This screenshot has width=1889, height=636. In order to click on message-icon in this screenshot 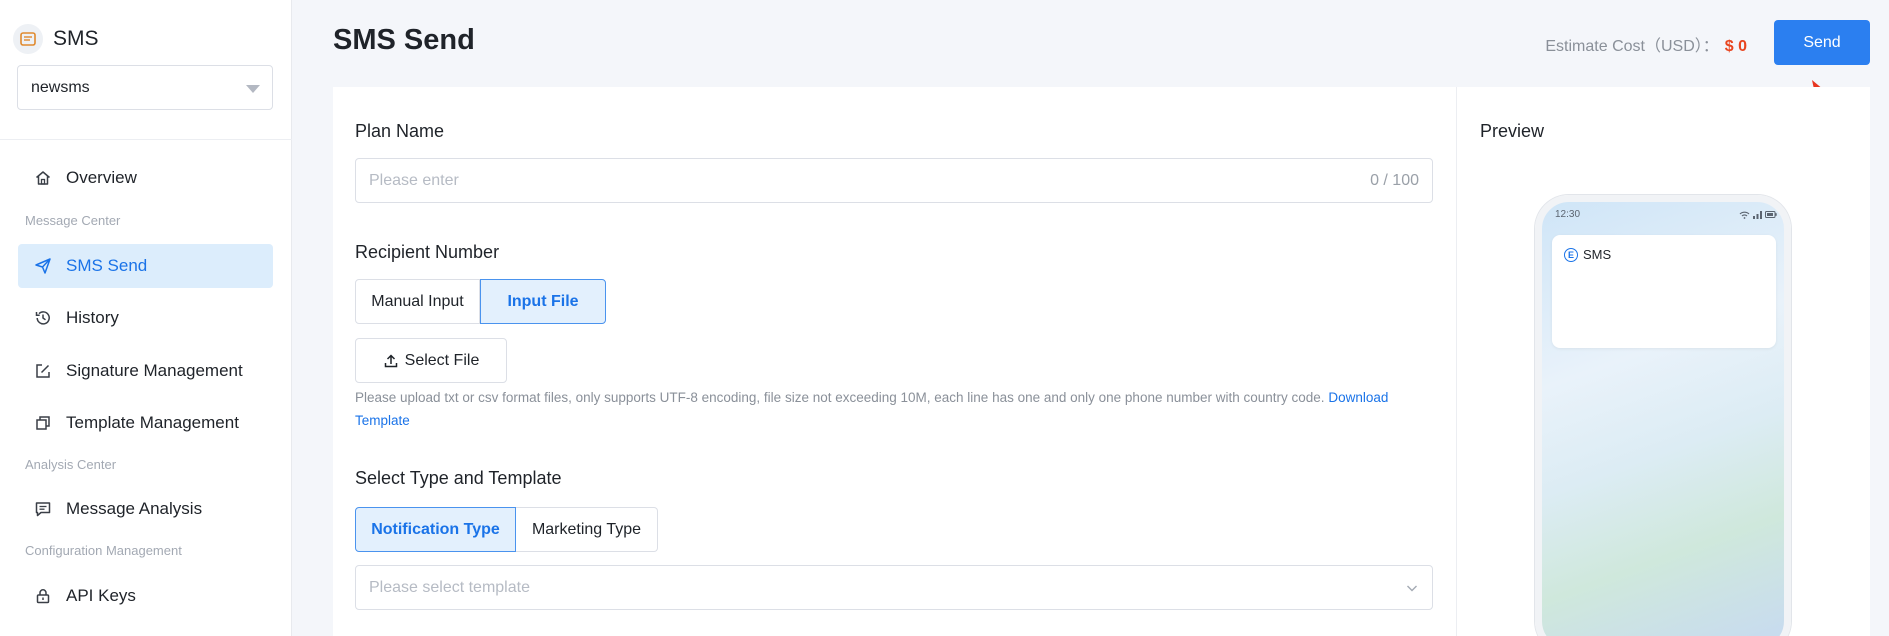, I will do `click(43, 509)`.